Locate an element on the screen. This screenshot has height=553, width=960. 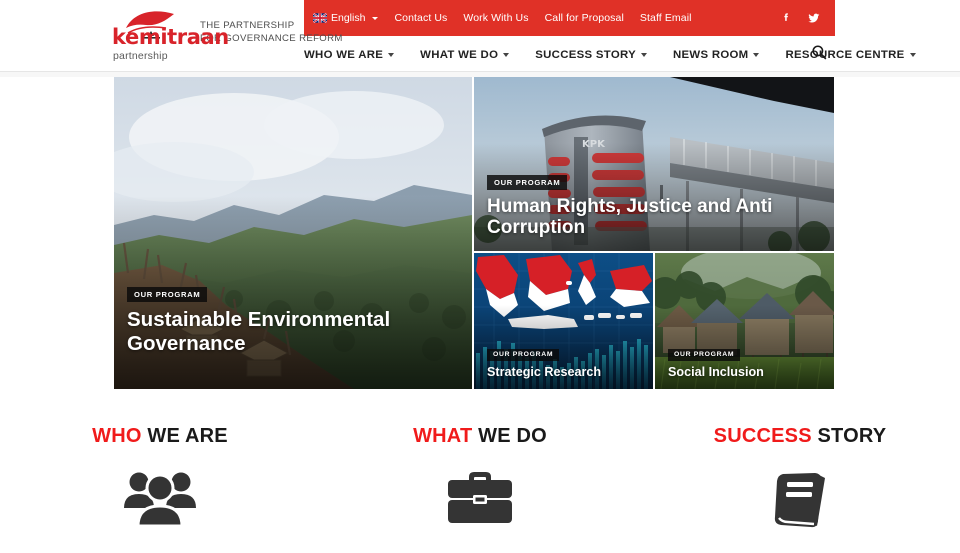
feature-title-highlight: WHAT is located at coordinates (443, 436).